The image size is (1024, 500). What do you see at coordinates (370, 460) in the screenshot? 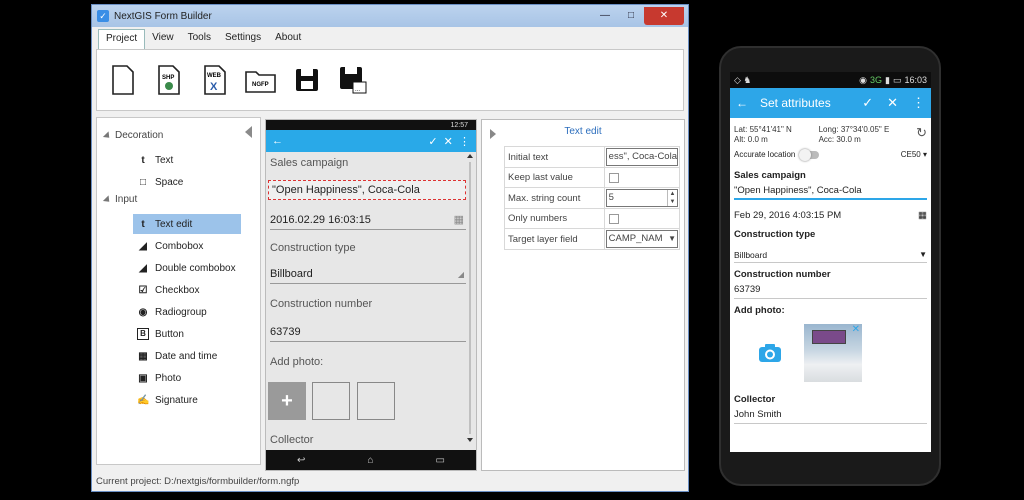
I see `home-nav-icon: ⌂` at bounding box center [370, 460].